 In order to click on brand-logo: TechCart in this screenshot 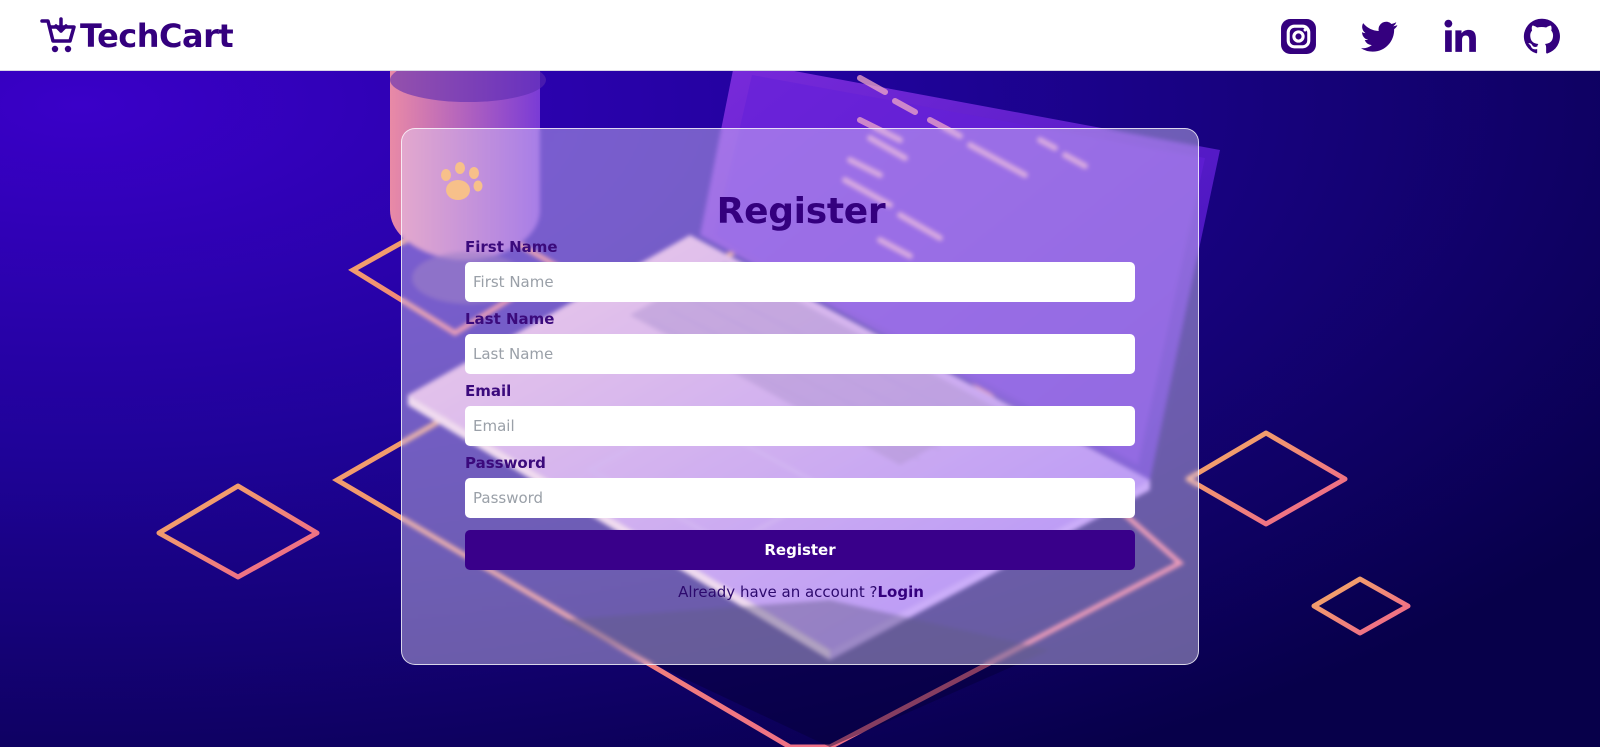, I will do `click(137, 36)`.